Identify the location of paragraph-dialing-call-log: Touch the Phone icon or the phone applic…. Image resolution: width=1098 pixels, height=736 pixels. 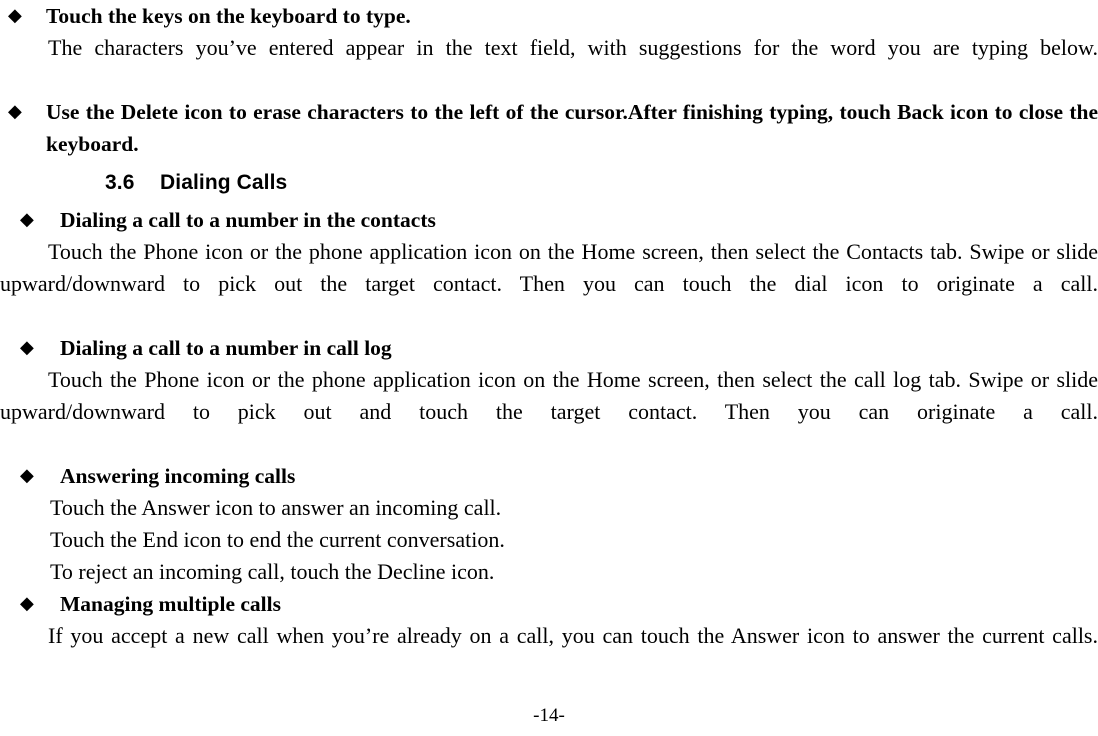
(549, 395).